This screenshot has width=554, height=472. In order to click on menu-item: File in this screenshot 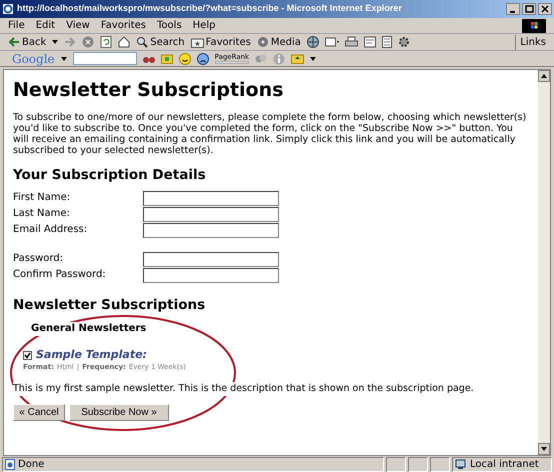, I will do `click(16, 25)`.